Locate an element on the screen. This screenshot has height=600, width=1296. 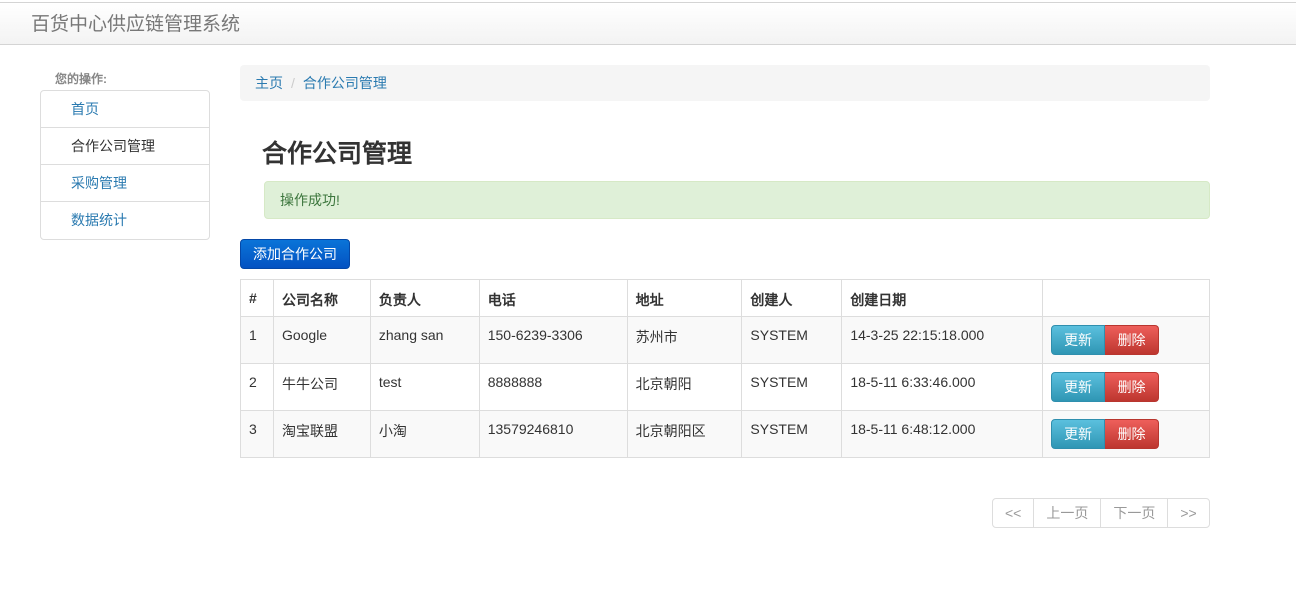
success-alert: 操作成功! is located at coordinates (737, 200).